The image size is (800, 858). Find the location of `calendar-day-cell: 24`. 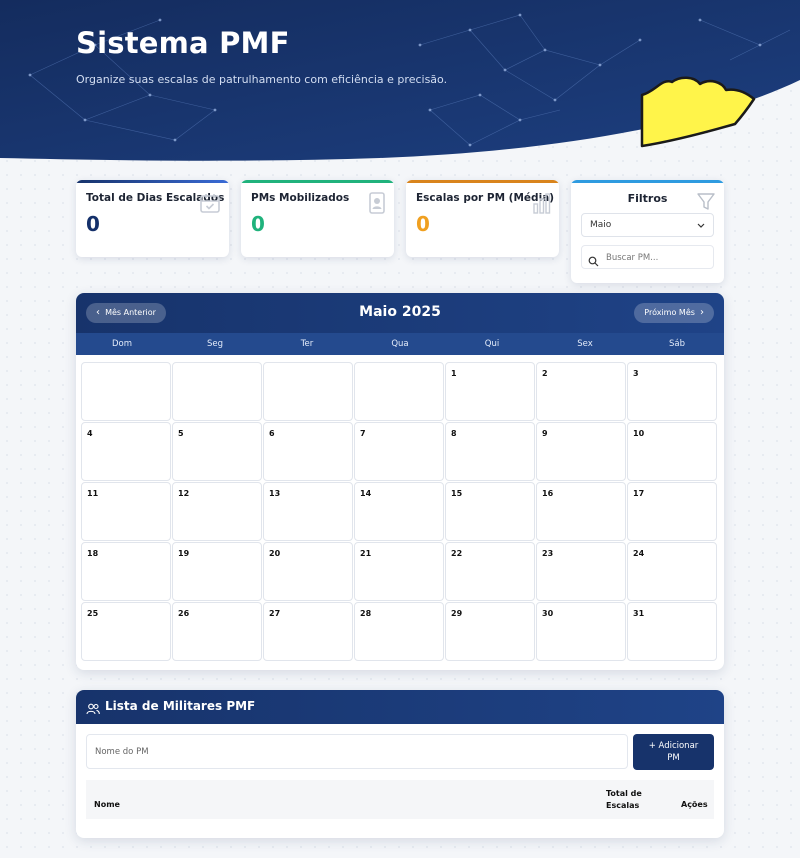

calendar-day-cell: 24 is located at coordinates (672, 571).